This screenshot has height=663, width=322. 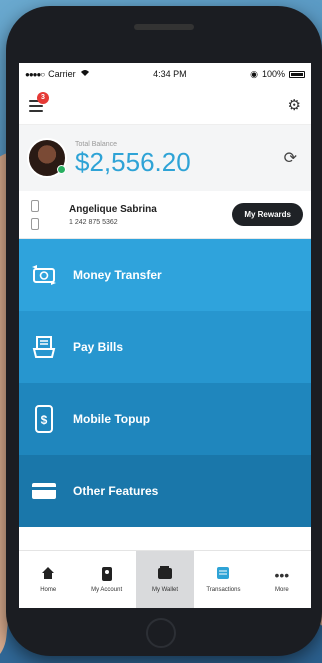 What do you see at coordinates (48, 590) in the screenshot?
I see `nav-label: Home` at bounding box center [48, 590].